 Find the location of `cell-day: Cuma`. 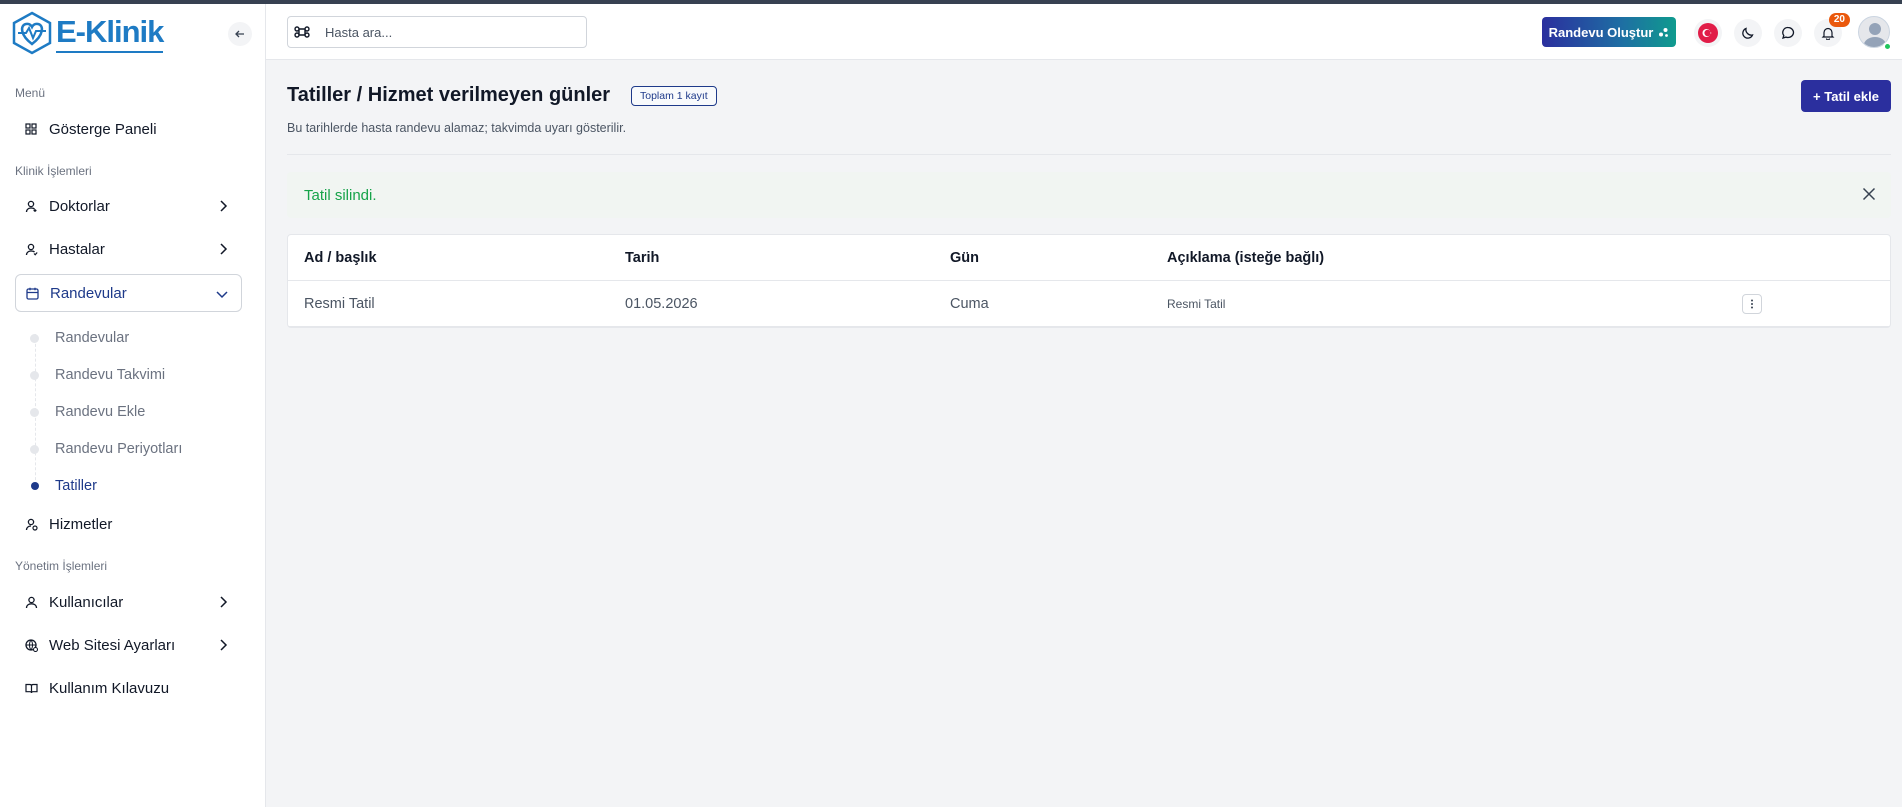

cell-day: Cuma is located at coordinates (969, 304).